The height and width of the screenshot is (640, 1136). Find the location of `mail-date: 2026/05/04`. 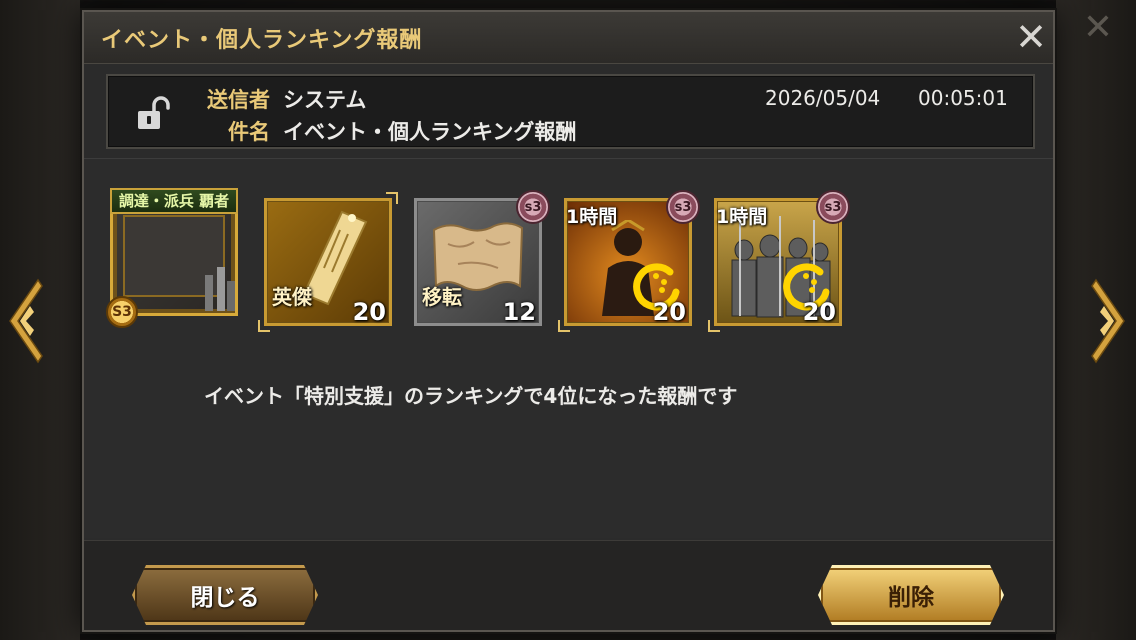

mail-date: 2026/05/04 is located at coordinates (823, 98).